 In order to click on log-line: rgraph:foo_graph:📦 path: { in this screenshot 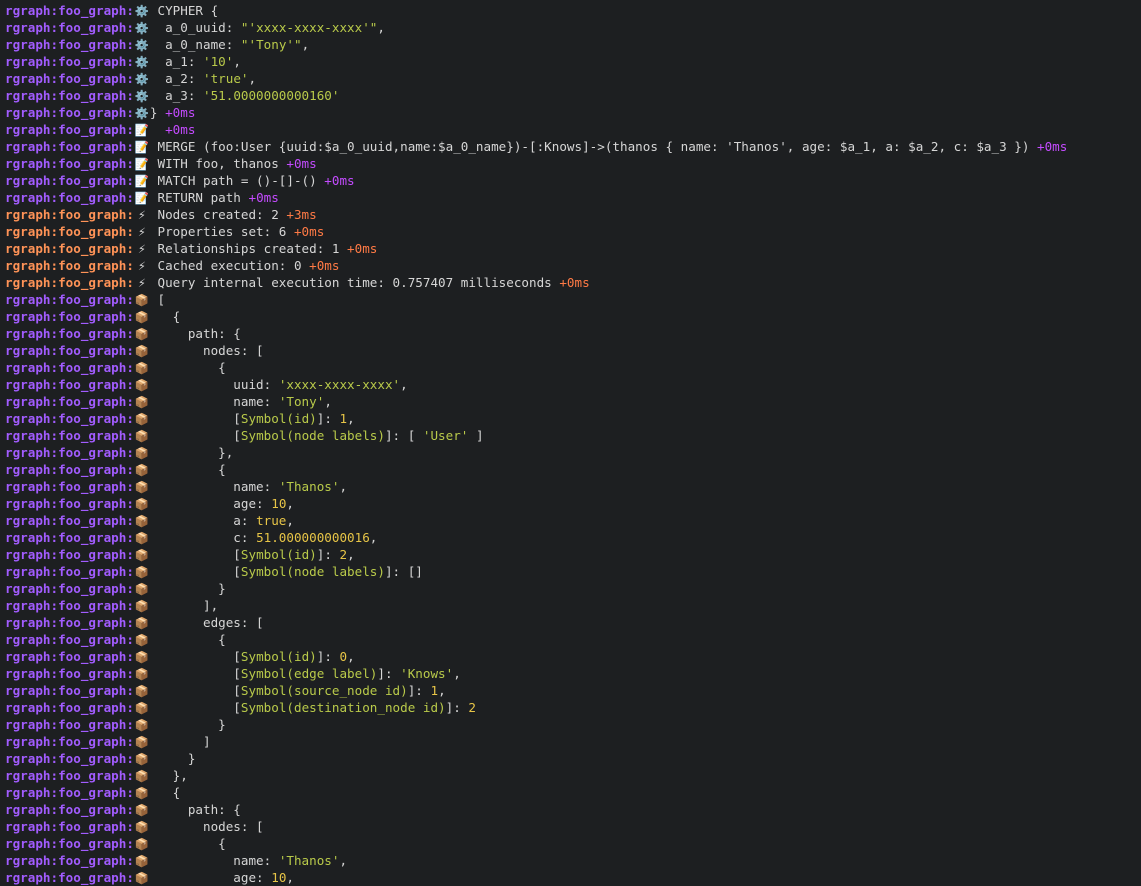, I will do `click(573, 333)`.